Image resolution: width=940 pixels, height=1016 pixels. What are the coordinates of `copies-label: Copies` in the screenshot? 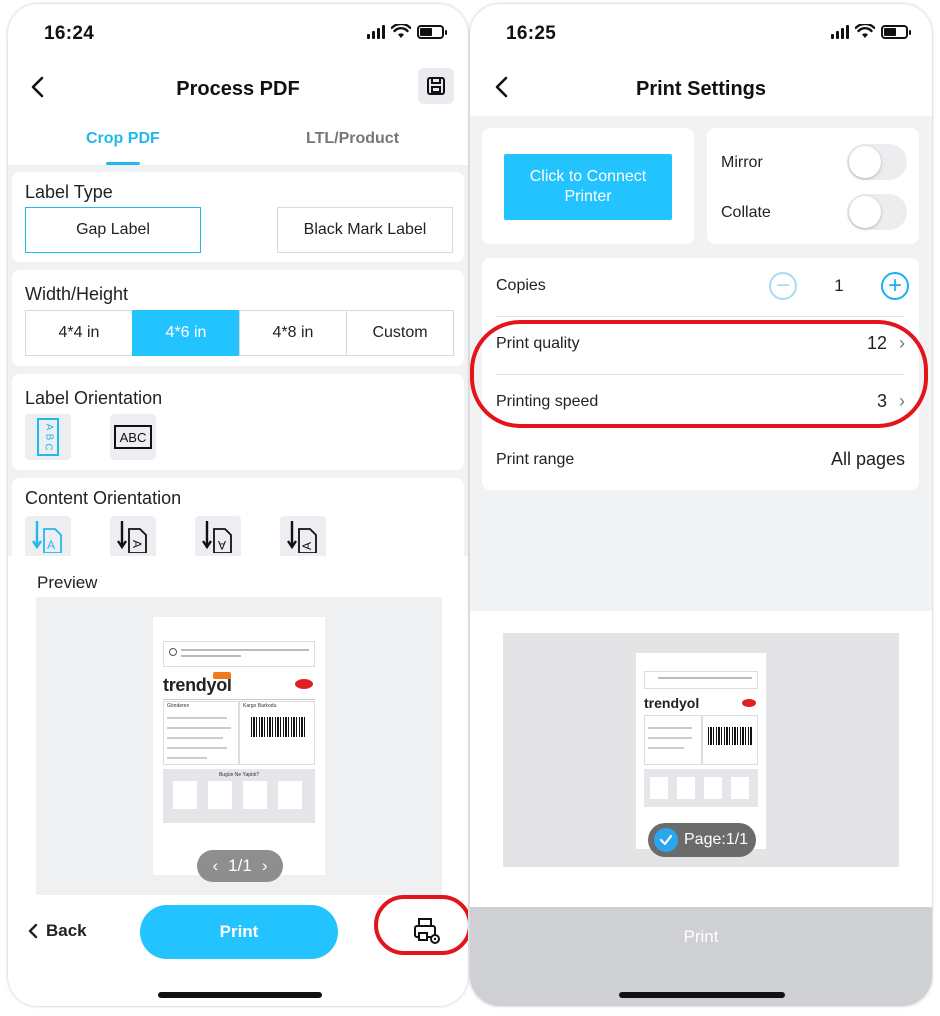 It's located at (521, 285).